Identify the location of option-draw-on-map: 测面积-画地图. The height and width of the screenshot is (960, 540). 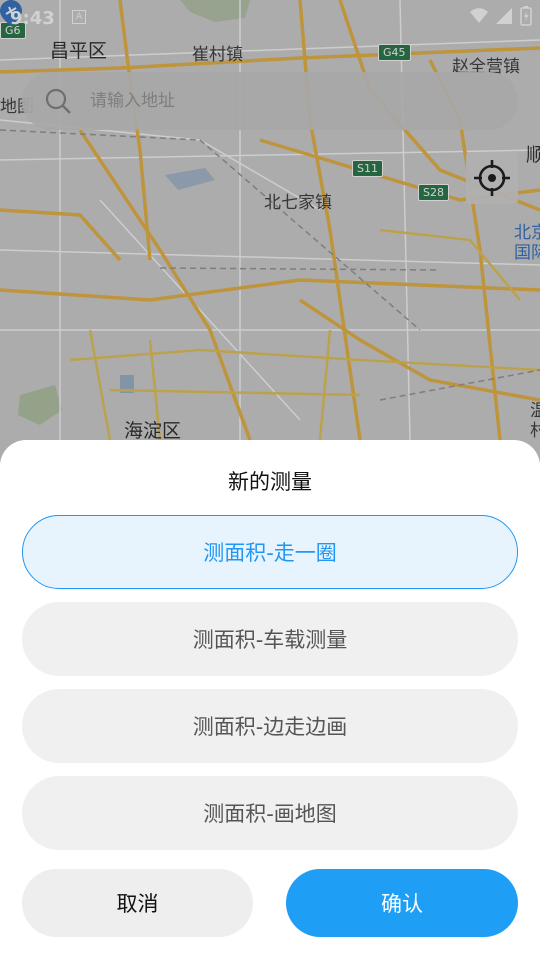
(270, 813).